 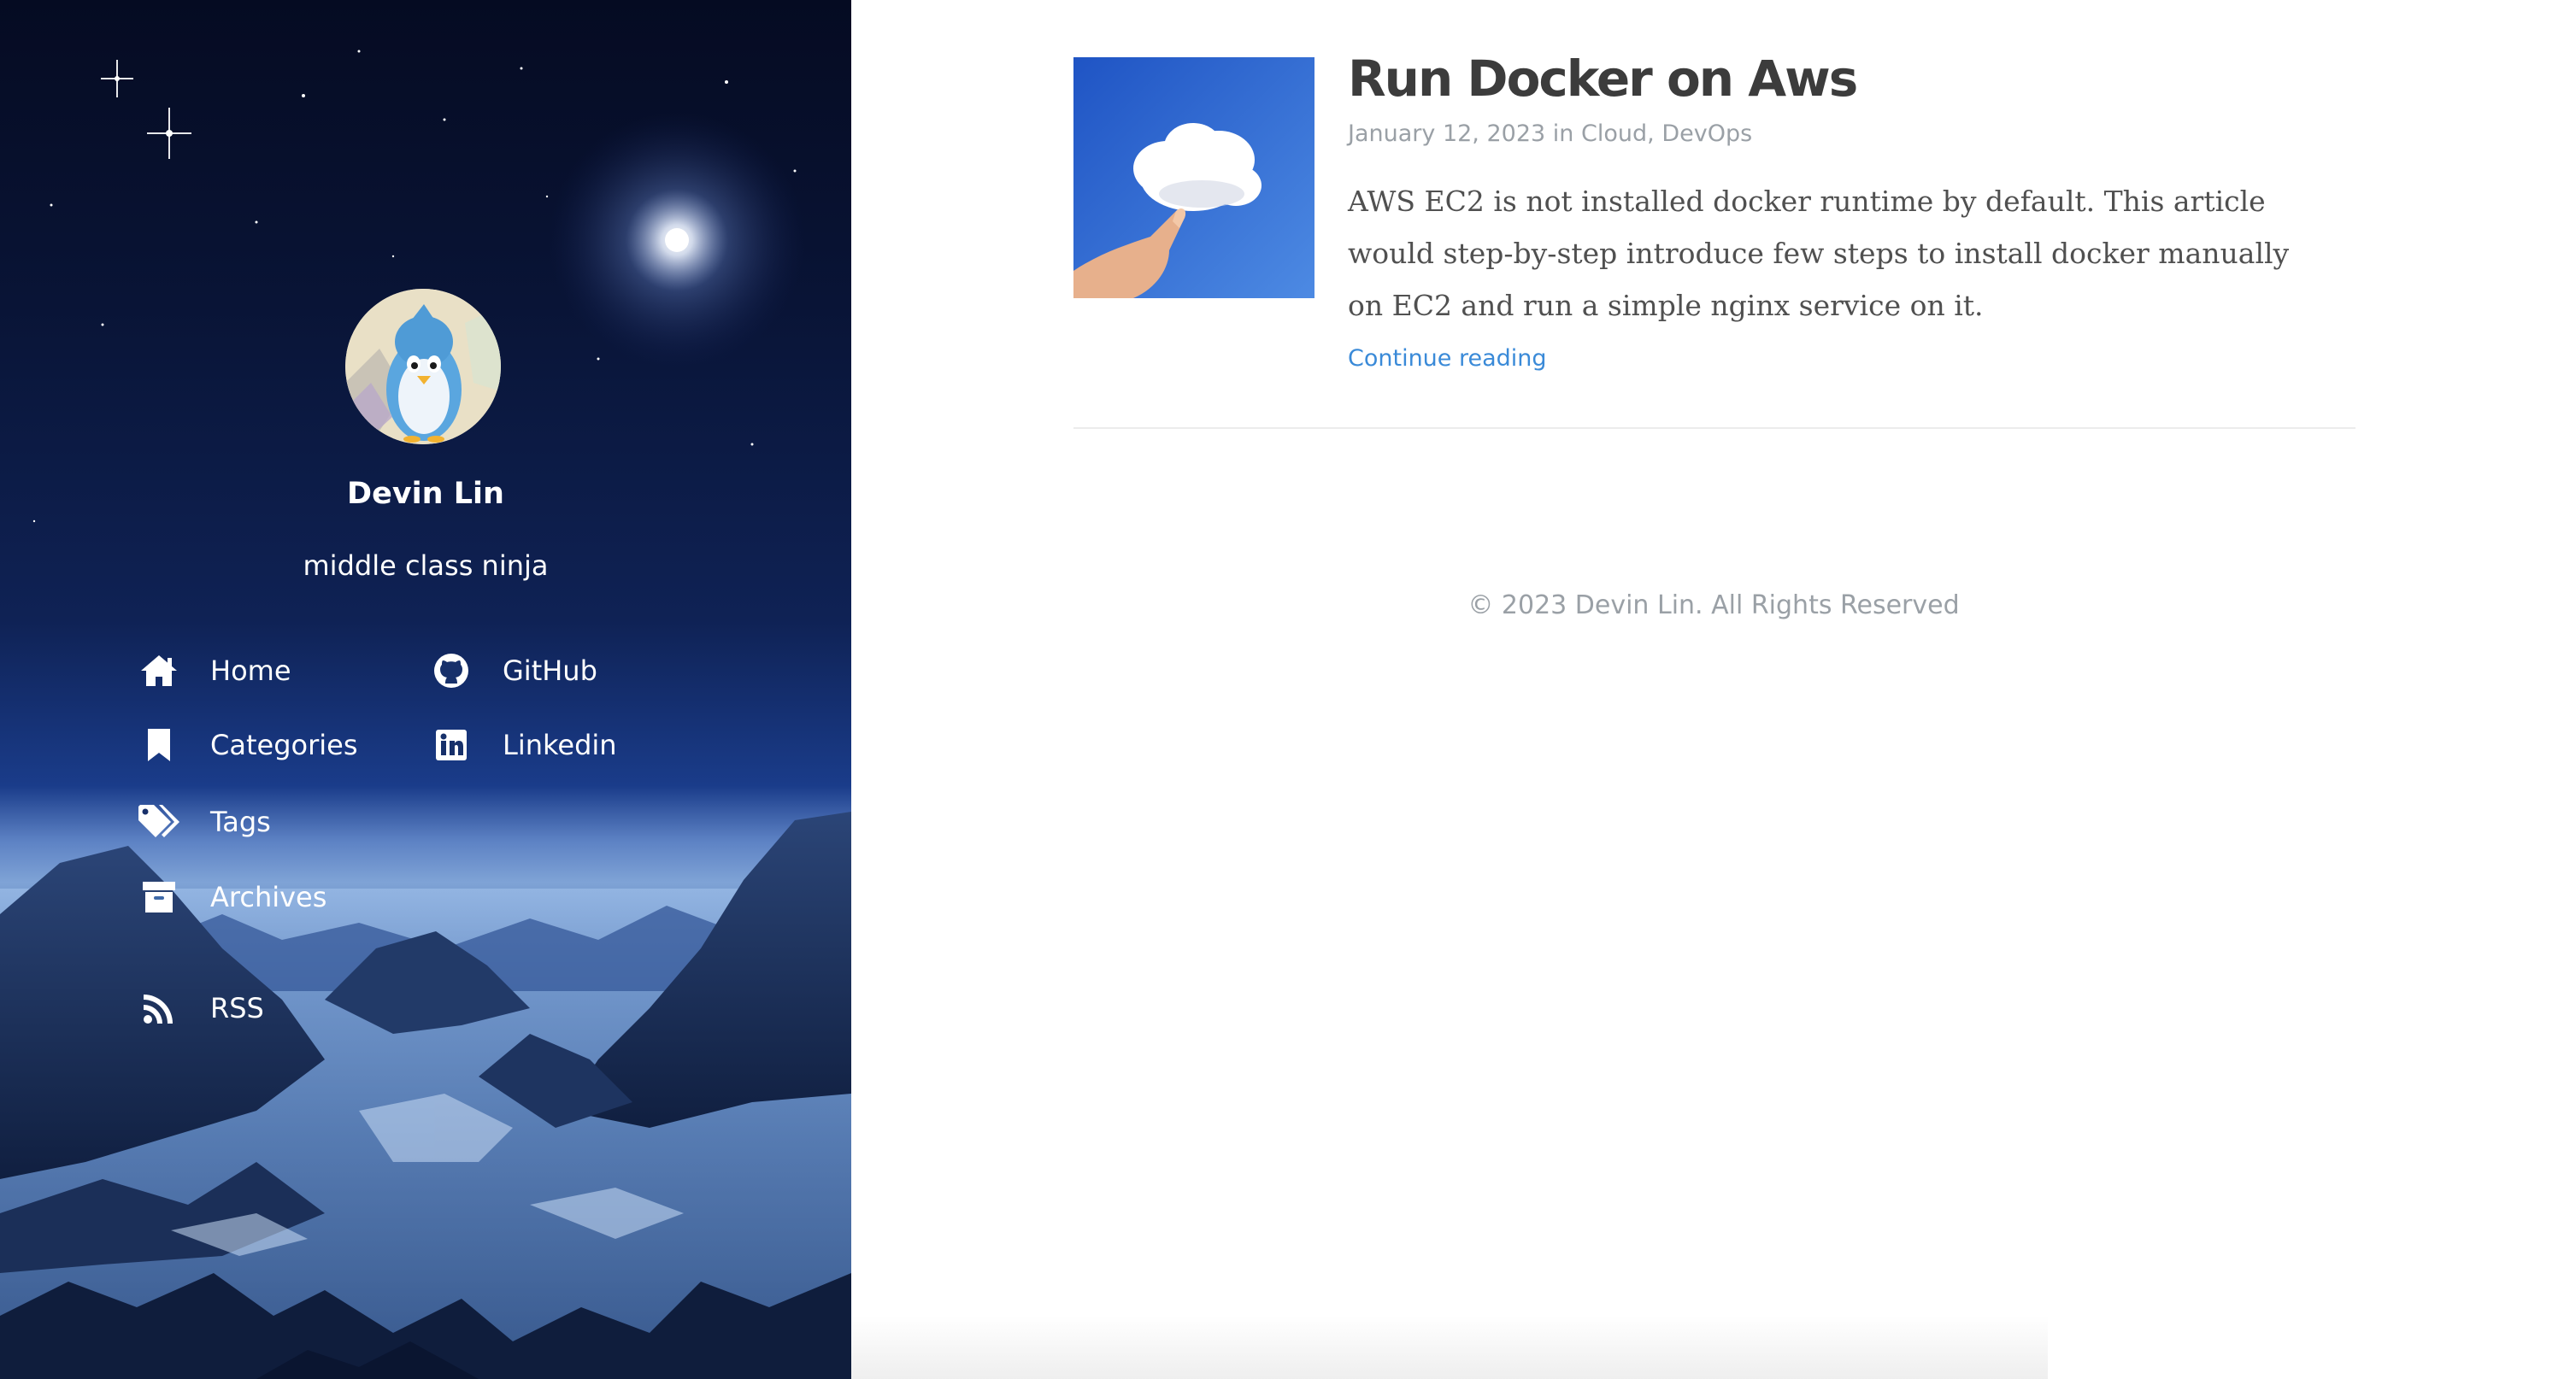 I want to click on tags-icon, so click(x=159, y=821).